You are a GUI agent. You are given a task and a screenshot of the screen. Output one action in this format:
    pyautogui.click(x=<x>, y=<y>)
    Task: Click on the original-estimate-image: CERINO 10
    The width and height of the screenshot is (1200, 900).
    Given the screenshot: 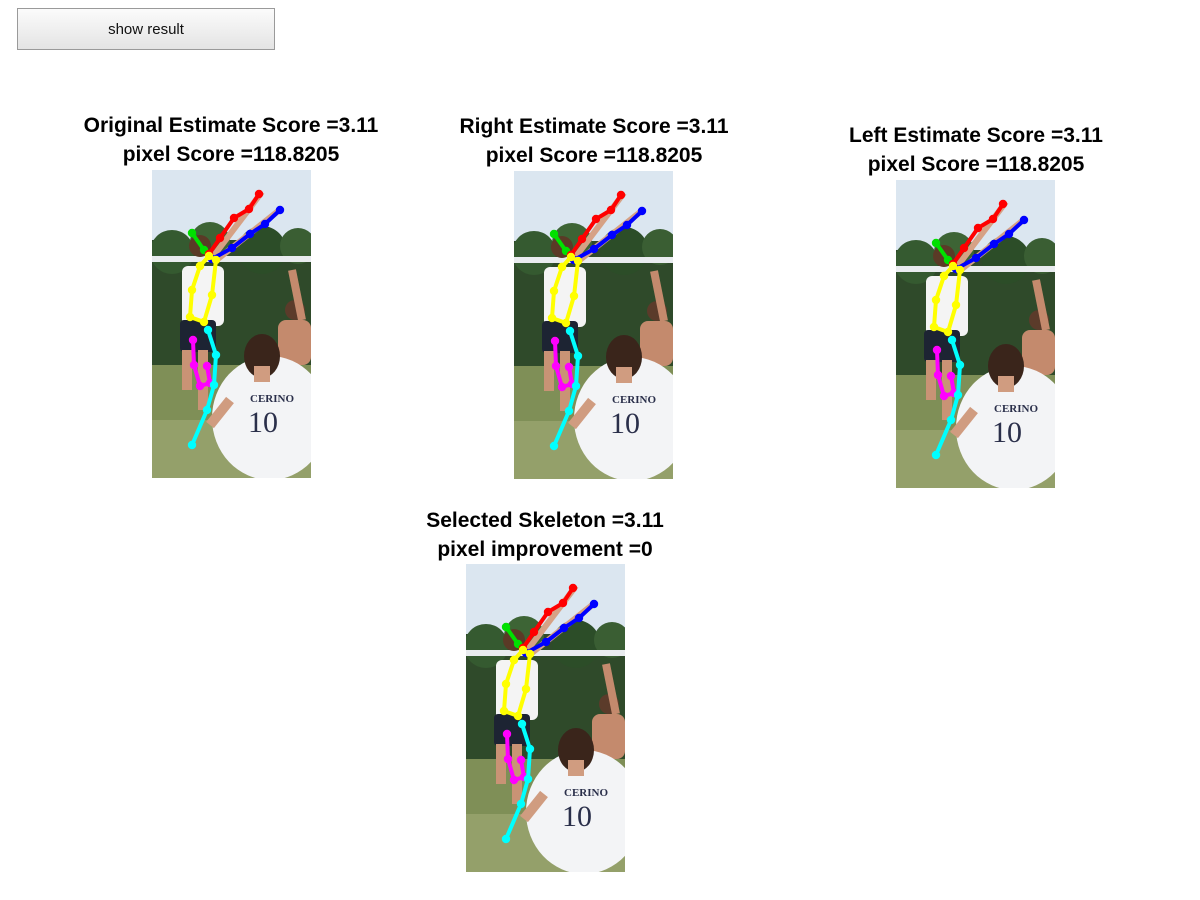 What is the action you would take?
    pyautogui.click(x=231, y=324)
    